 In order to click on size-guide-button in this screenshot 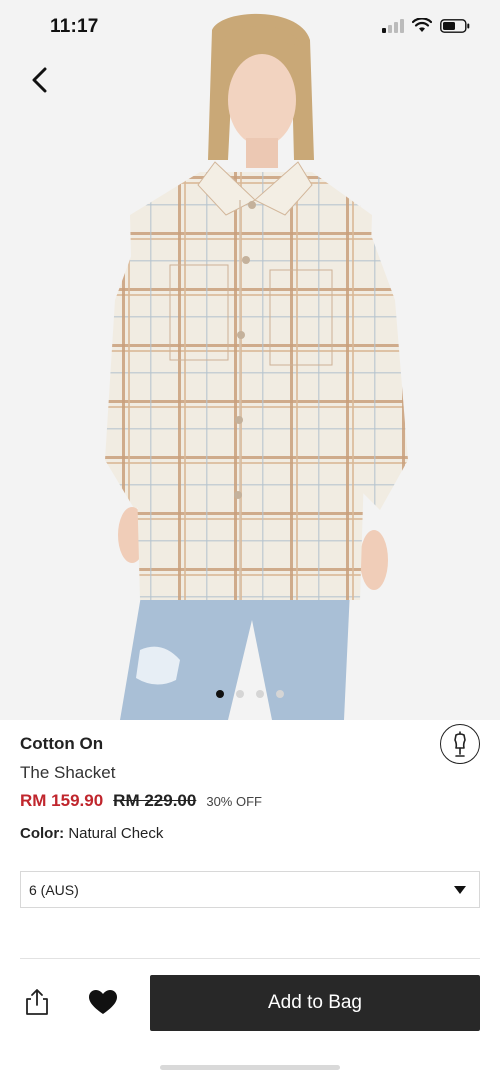, I will do `click(460, 744)`.